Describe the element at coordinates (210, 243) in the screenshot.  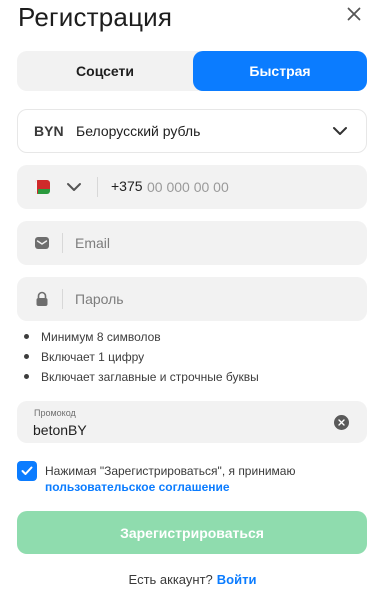
I see `email-input` at that location.